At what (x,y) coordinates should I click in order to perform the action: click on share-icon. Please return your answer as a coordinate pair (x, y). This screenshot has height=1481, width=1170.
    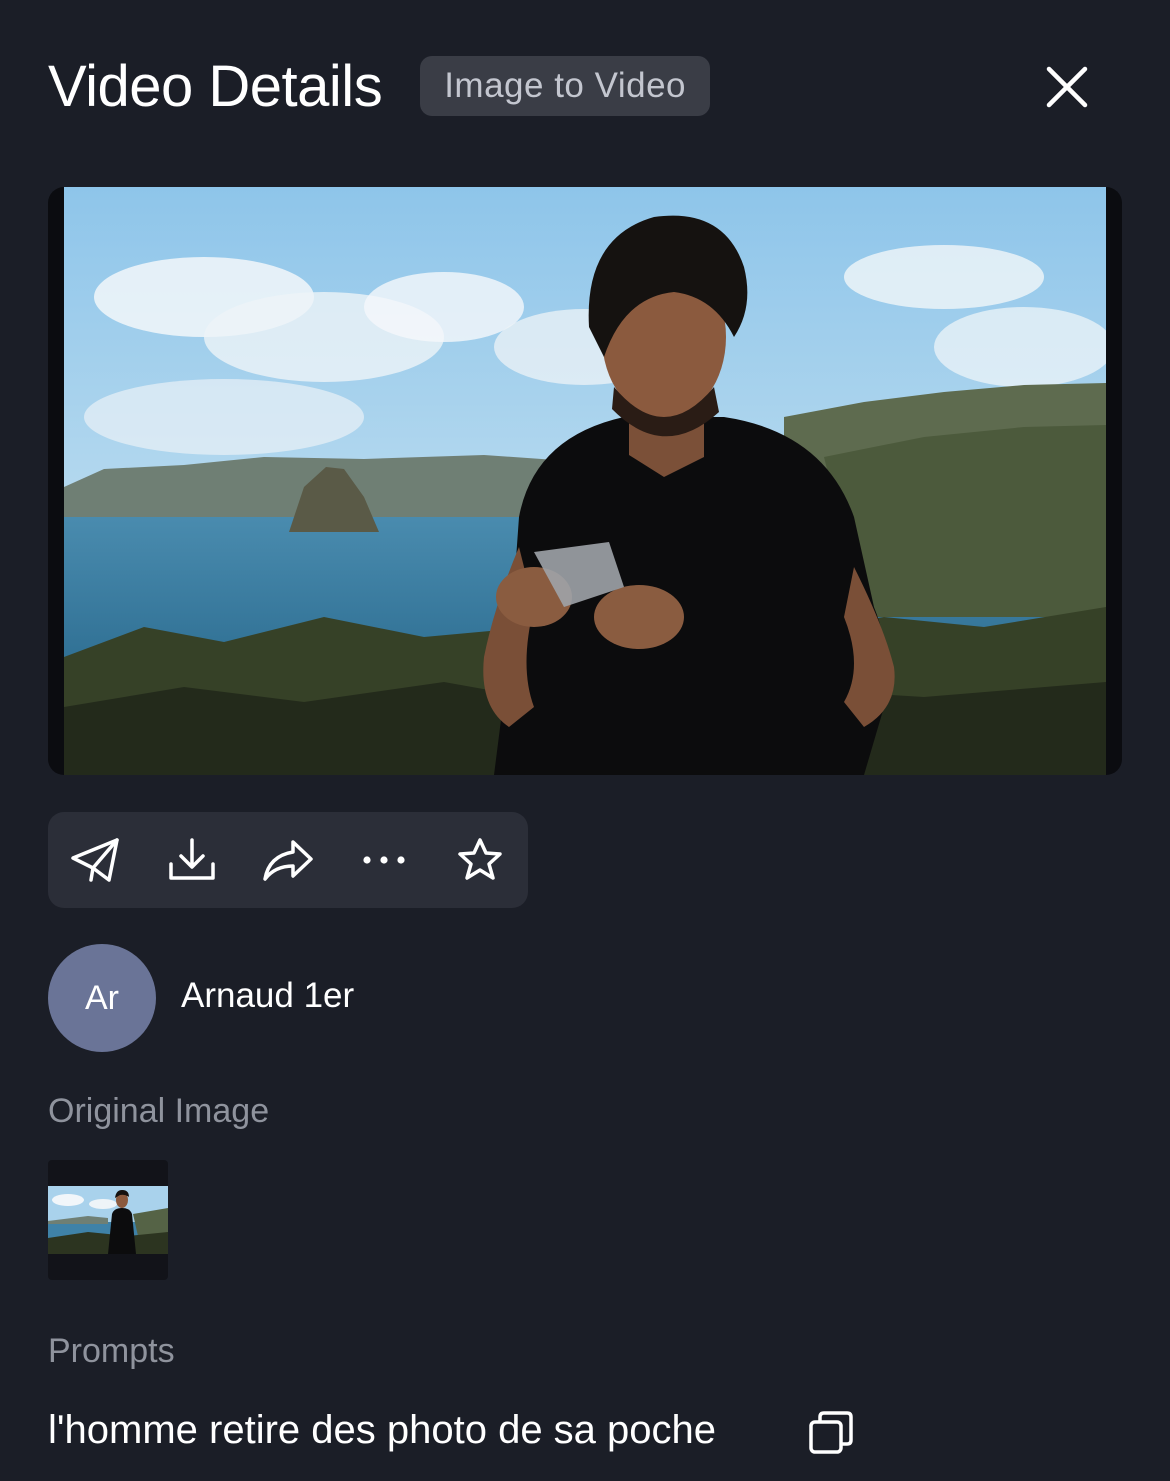
    Looking at the image, I should click on (288, 860).